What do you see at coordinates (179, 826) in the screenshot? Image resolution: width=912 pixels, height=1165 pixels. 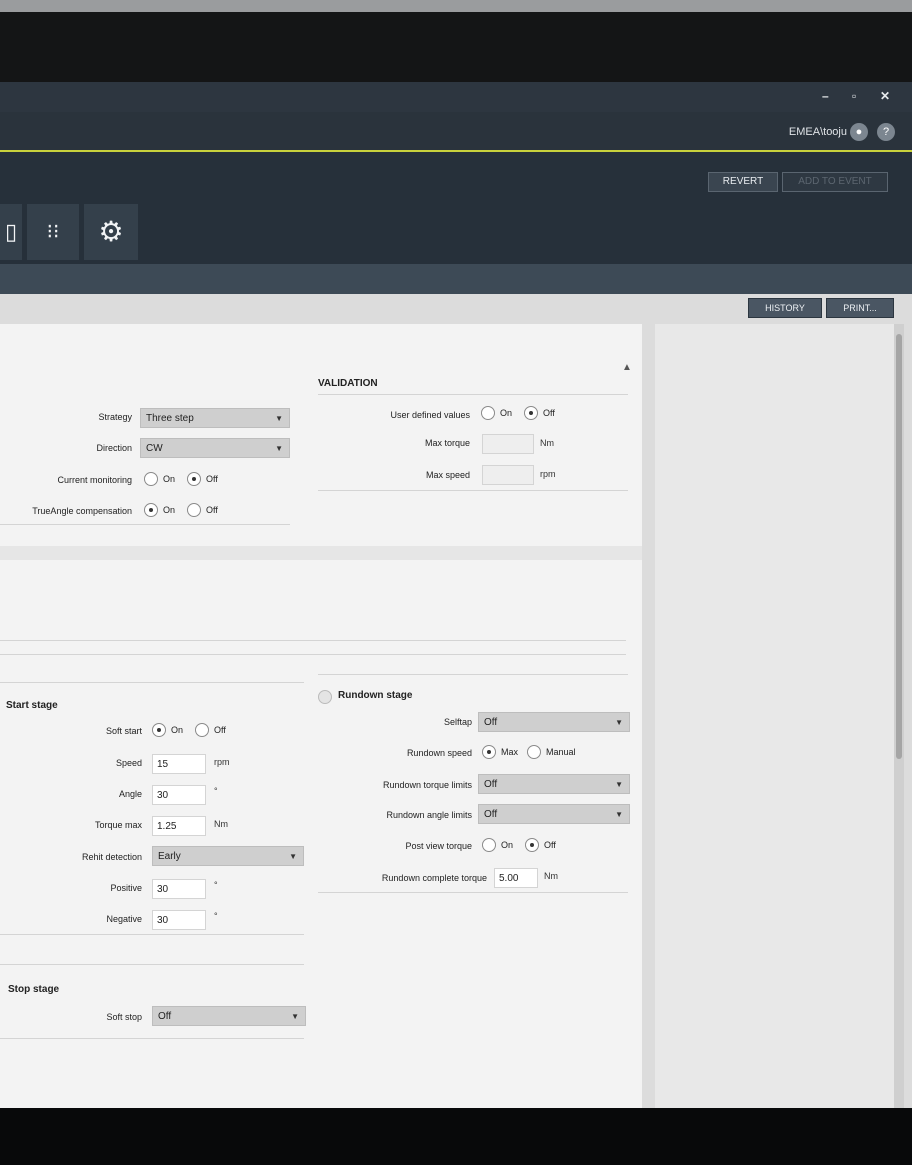 I see `torque-max-input: 1.25` at bounding box center [179, 826].